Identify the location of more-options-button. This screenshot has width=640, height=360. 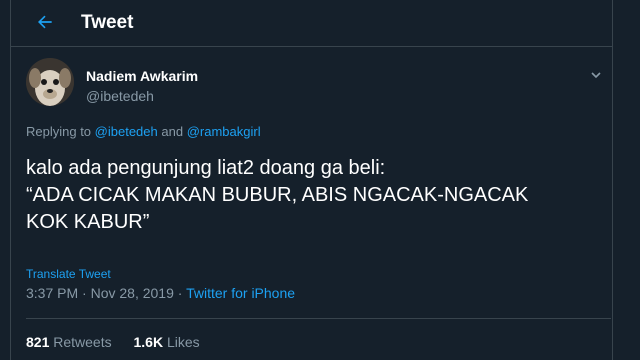
(596, 75).